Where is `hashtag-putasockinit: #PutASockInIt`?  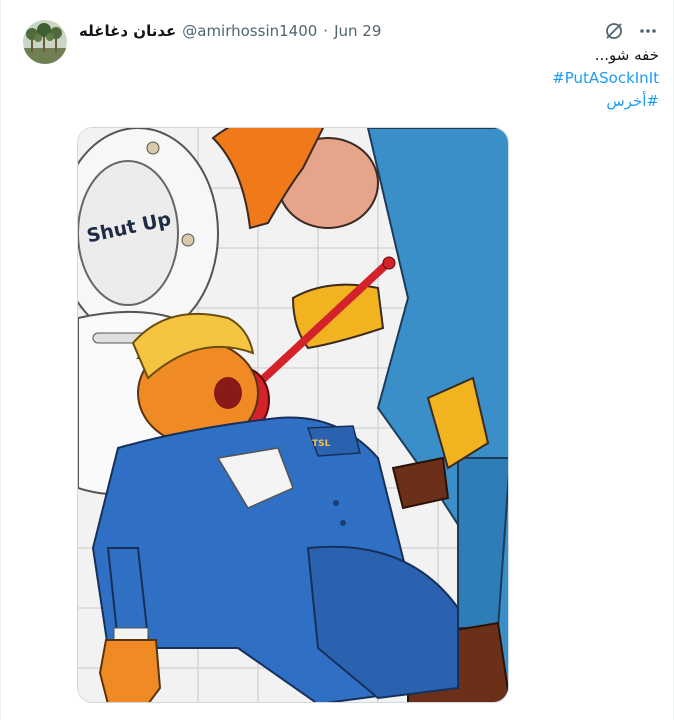
hashtag-putasockinit: #PutASockInIt is located at coordinates (379, 78).